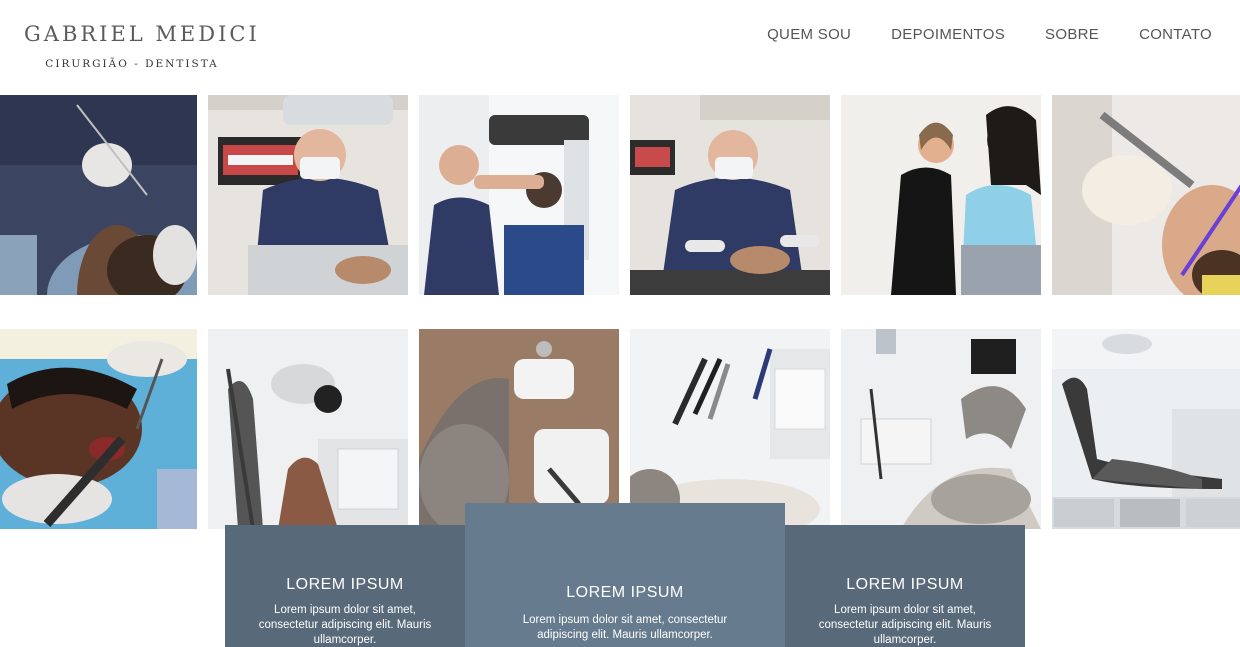 Image resolution: width=1240 pixels, height=647 pixels. I want to click on gallery-image-dental-clinic-collage, so click(1146, 429).